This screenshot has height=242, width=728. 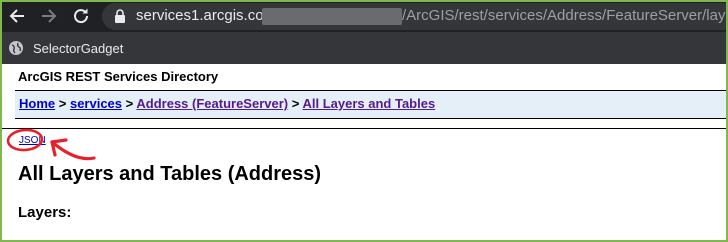 I want to click on arrow-right-icon, so click(x=49, y=16).